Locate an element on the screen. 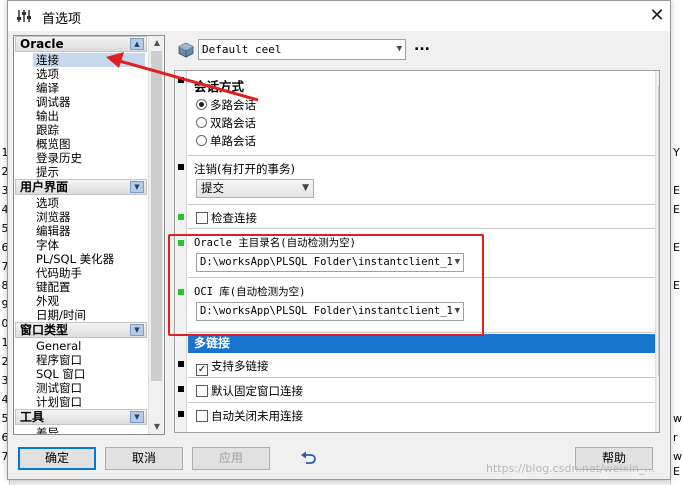 This screenshot has width=683, height=485. tree-item: SQL 窗口 is located at coordinates (60, 374).